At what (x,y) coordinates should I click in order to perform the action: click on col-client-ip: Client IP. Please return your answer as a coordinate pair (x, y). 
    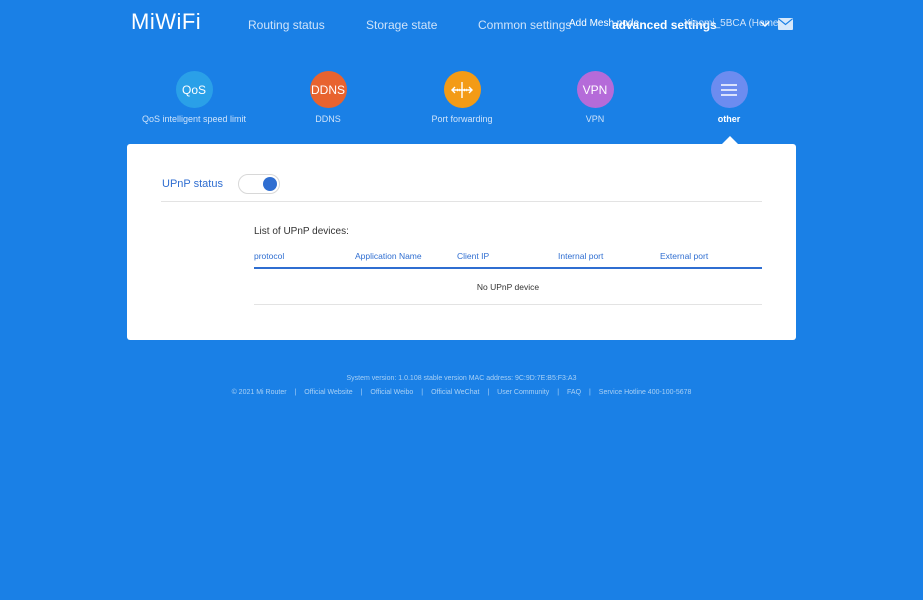
    Looking at the image, I should click on (473, 256).